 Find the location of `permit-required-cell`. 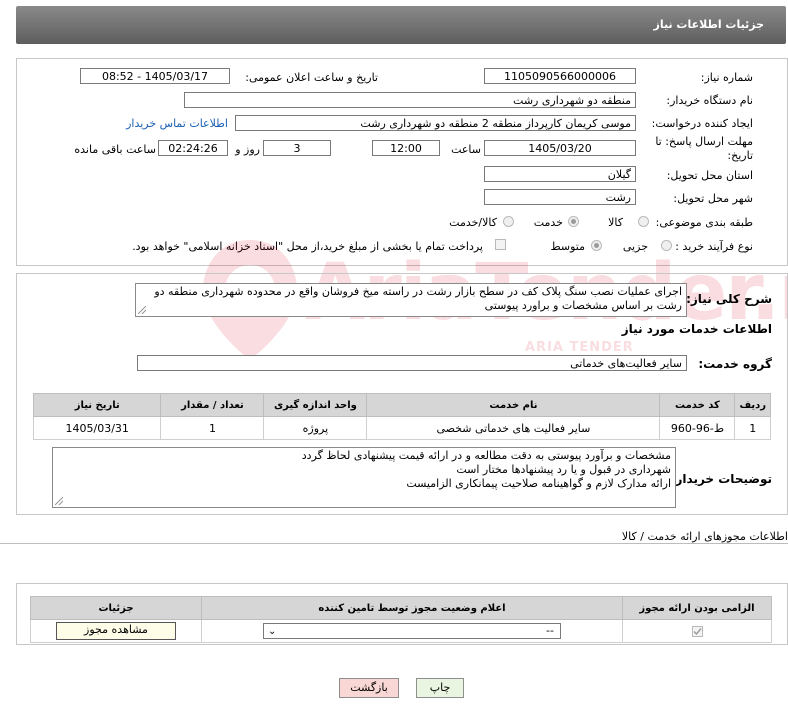

permit-required-cell is located at coordinates (697, 631).